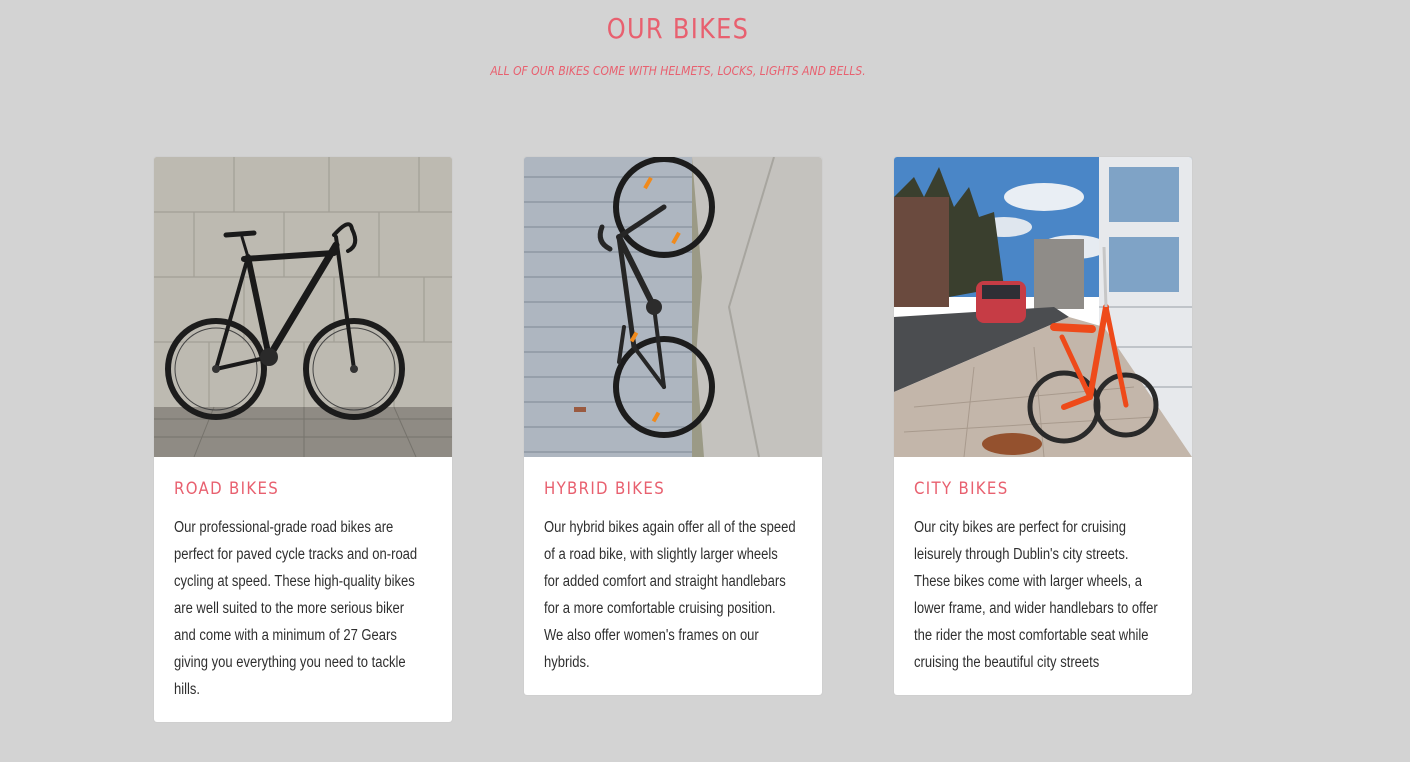 This screenshot has height=762, width=1410. What do you see at coordinates (673, 307) in the screenshot?
I see `hybrid-bike-photo` at bounding box center [673, 307].